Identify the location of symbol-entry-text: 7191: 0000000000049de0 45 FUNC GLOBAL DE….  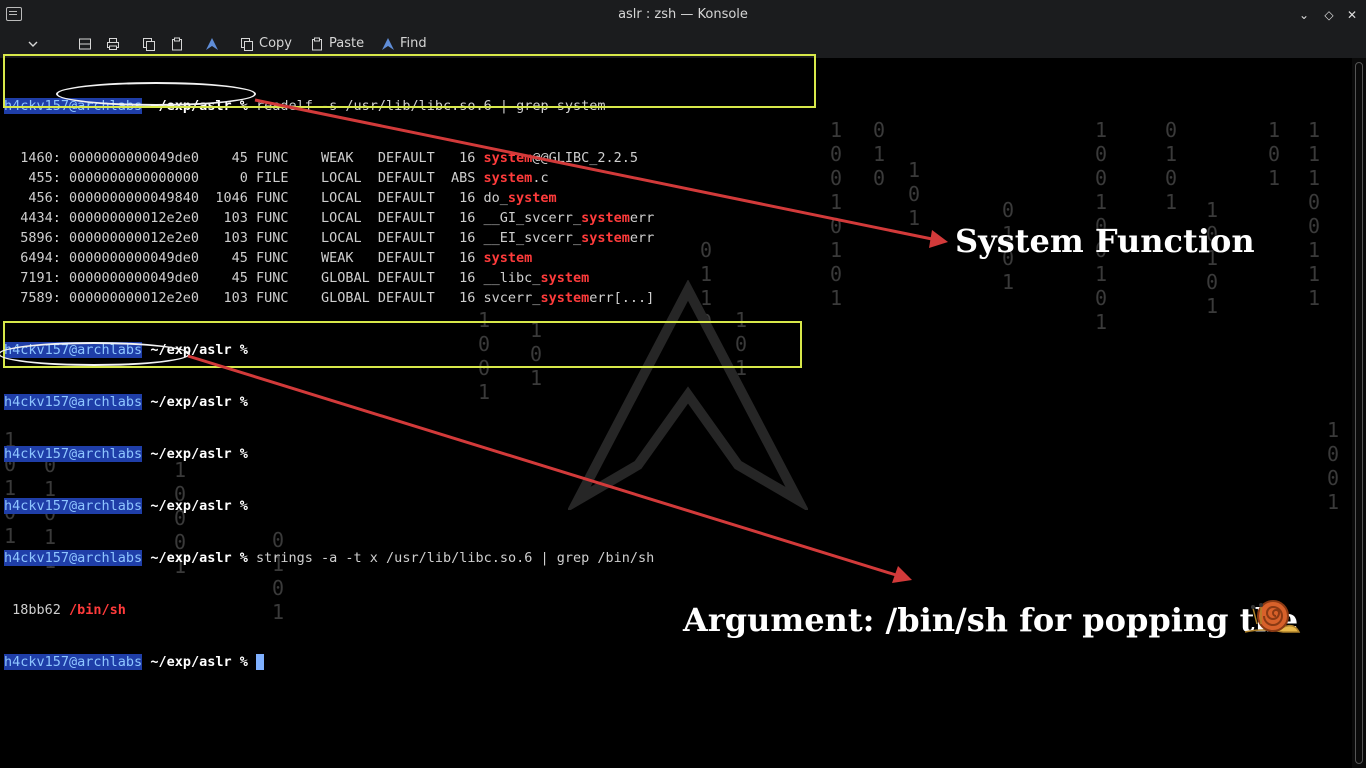
(272, 278).